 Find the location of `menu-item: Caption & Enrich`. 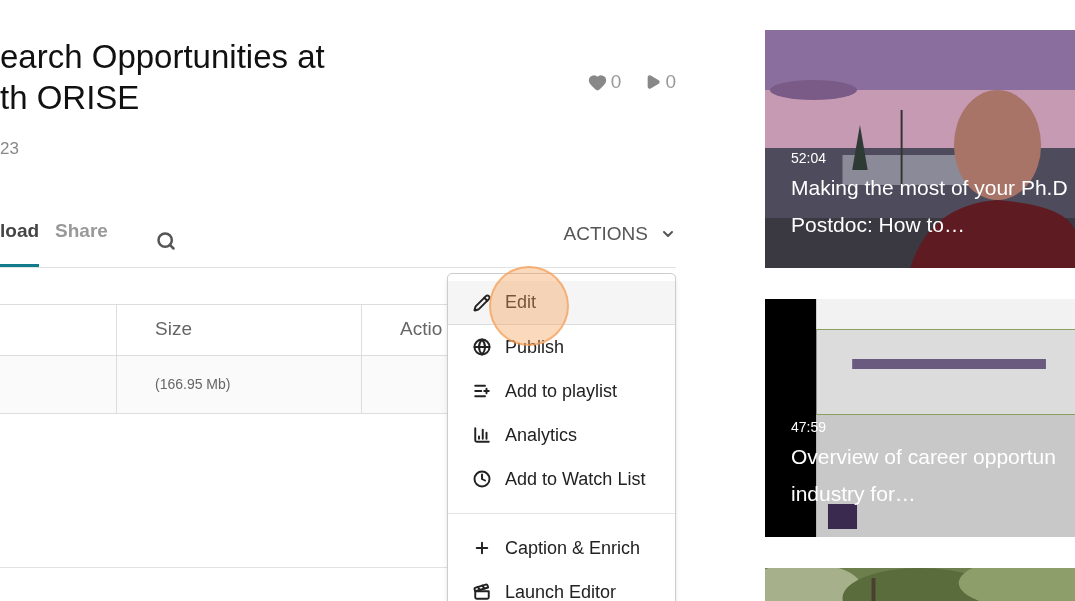

menu-item: Caption & Enrich is located at coordinates (561, 548).